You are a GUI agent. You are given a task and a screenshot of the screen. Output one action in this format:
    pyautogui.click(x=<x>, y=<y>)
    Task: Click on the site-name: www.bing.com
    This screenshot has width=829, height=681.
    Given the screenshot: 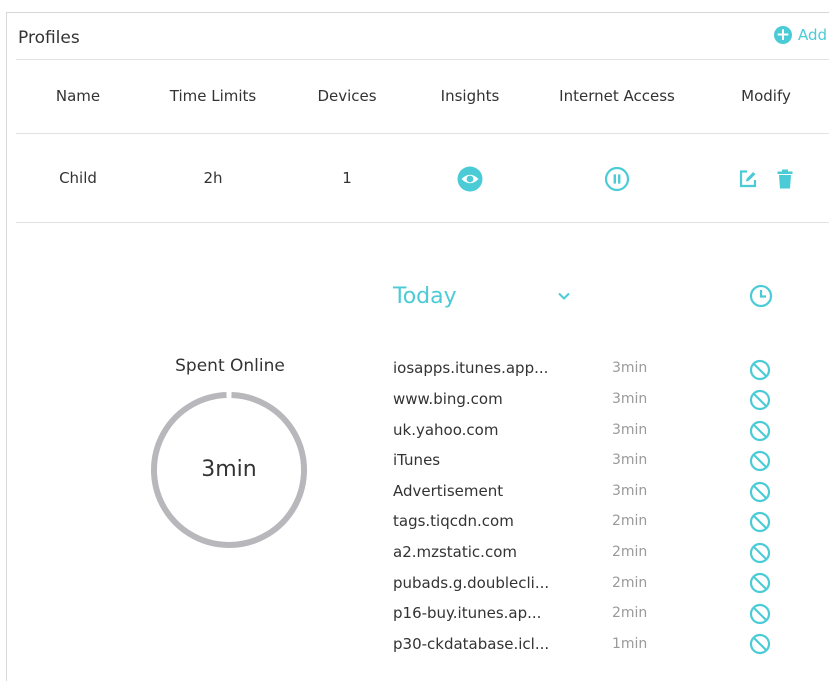 What is the action you would take?
    pyautogui.click(x=448, y=399)
    